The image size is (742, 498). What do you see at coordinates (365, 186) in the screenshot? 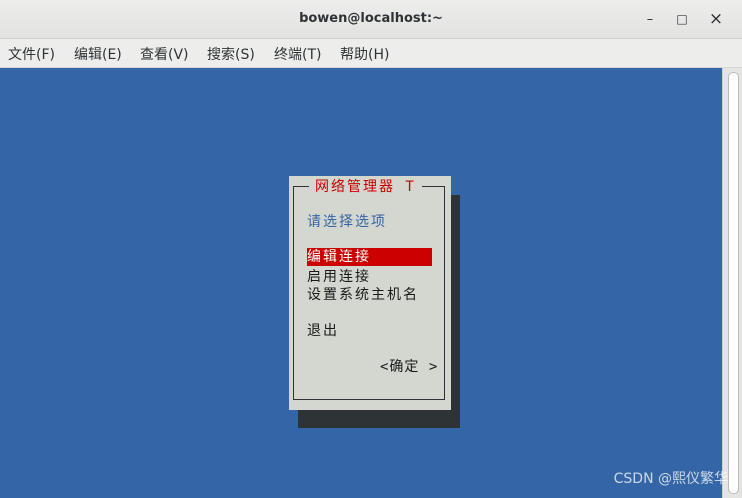
I see `dialog-title: 网络管理器 T` at bounding box center [365, 186].